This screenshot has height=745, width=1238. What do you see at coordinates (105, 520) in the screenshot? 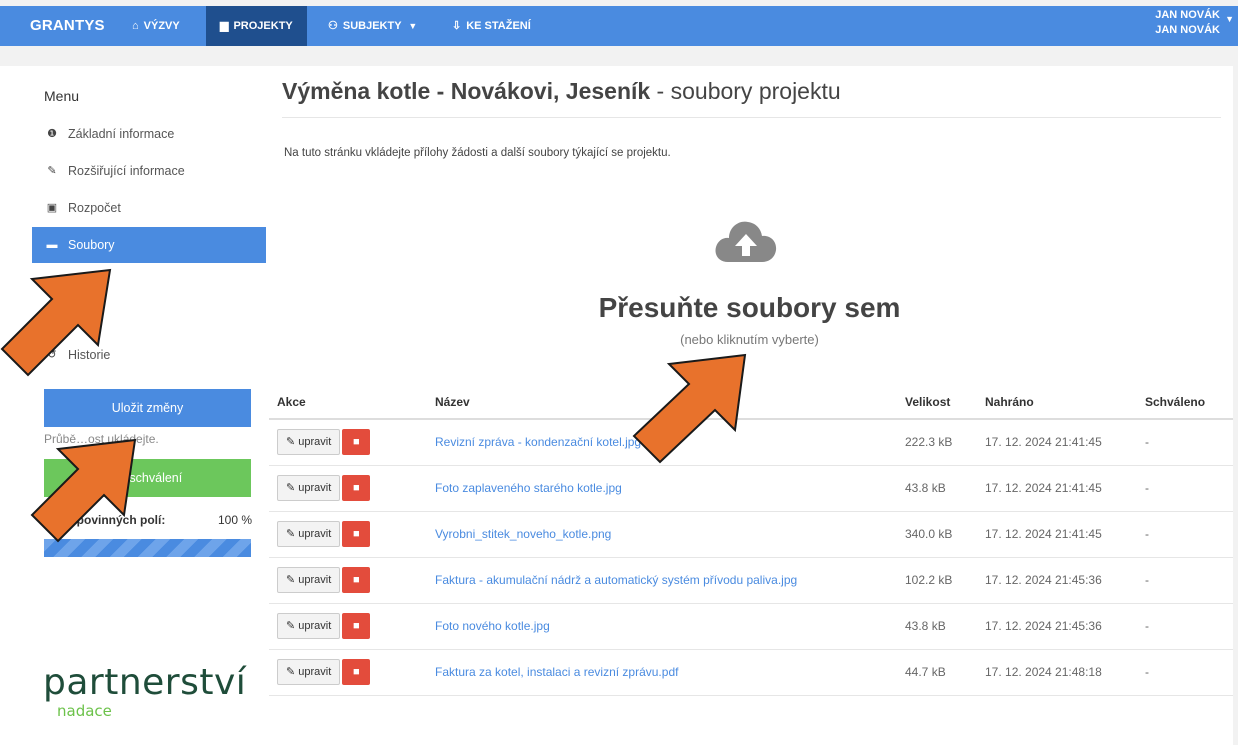
I see `required-fields-label: …ení povinných polí:` at bounding box center [105, 520].